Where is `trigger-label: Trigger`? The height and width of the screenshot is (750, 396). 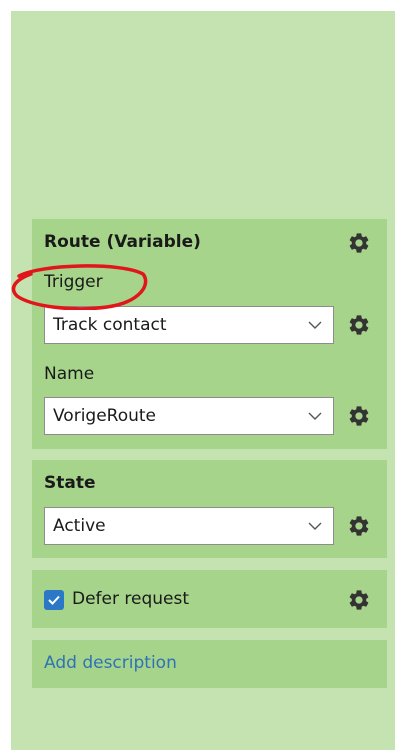
trigger-label: Trigger is located at coordinates (73, 282).